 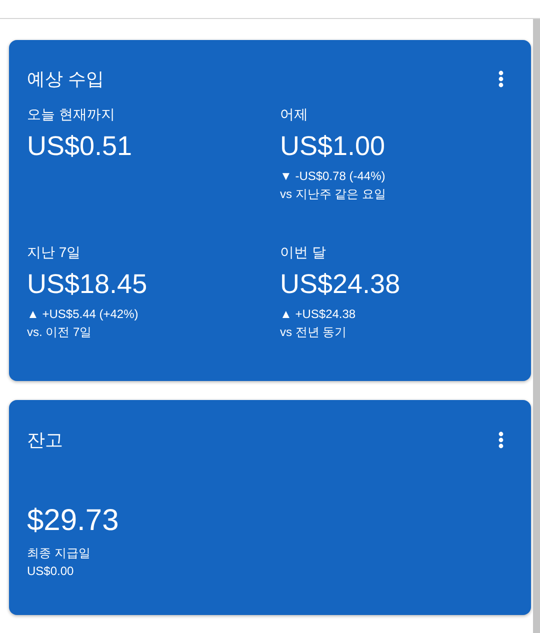 I want to click on change-text: ▲ +US$5.44 (+42%), so click(x=82, y=314).